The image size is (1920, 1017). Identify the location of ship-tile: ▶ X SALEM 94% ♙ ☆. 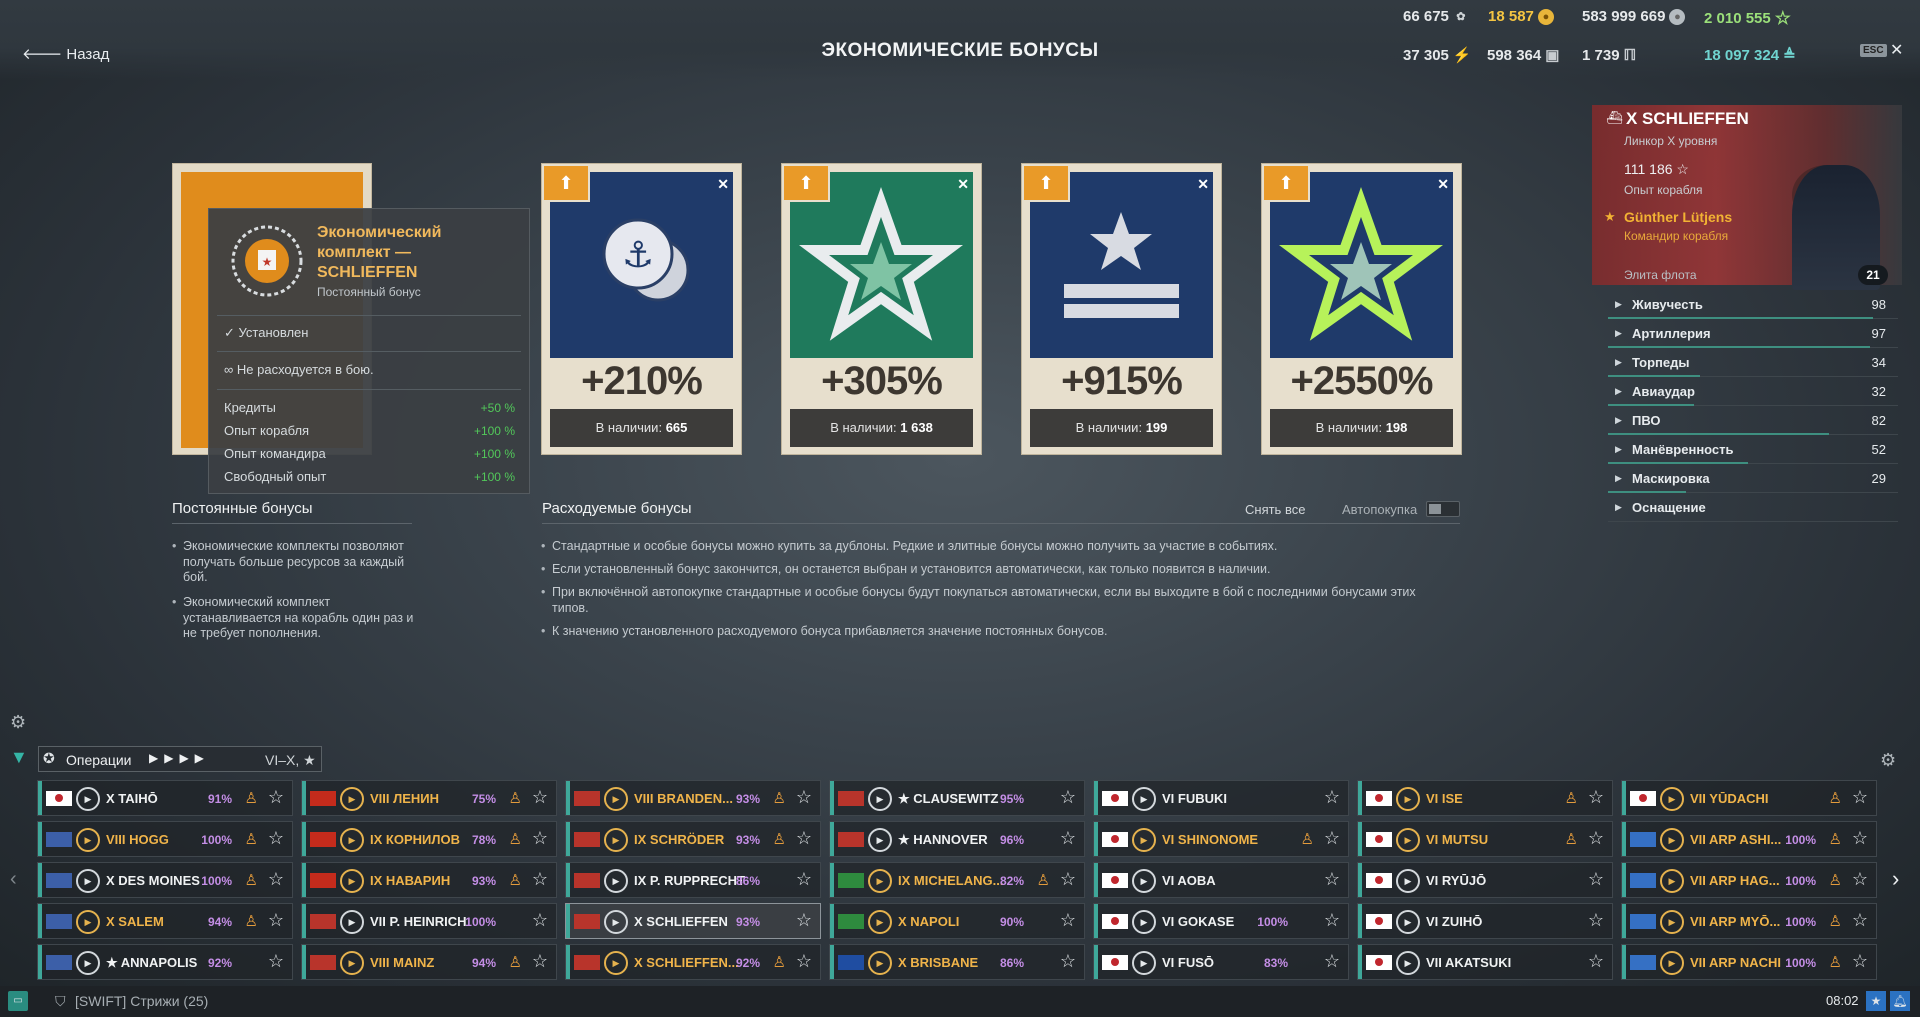
(165, 921).